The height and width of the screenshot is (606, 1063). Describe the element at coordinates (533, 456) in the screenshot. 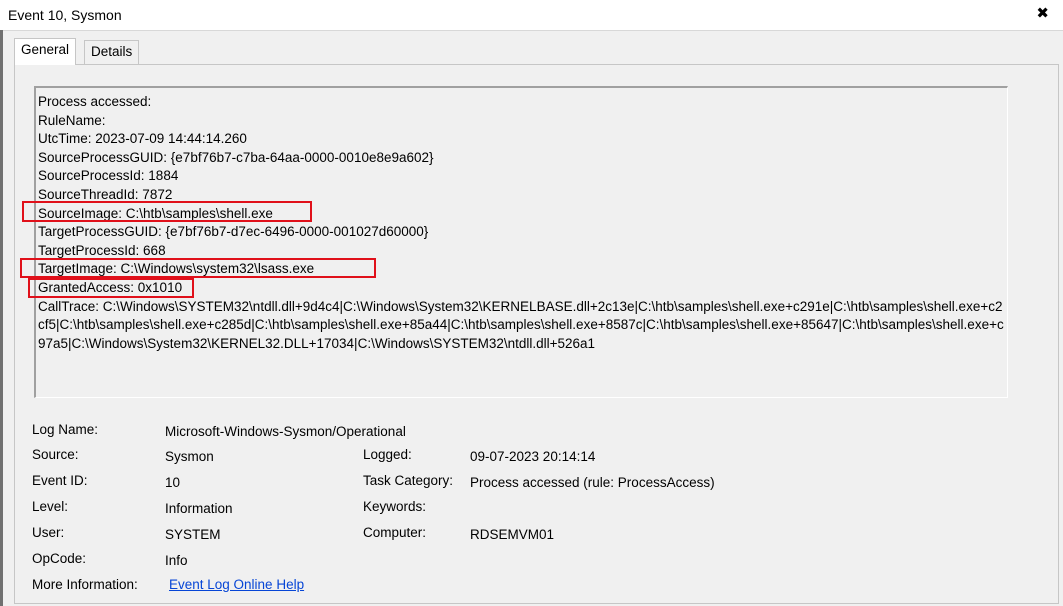

I see `logged-value: 09-07-2023 20:14:14` at that location.